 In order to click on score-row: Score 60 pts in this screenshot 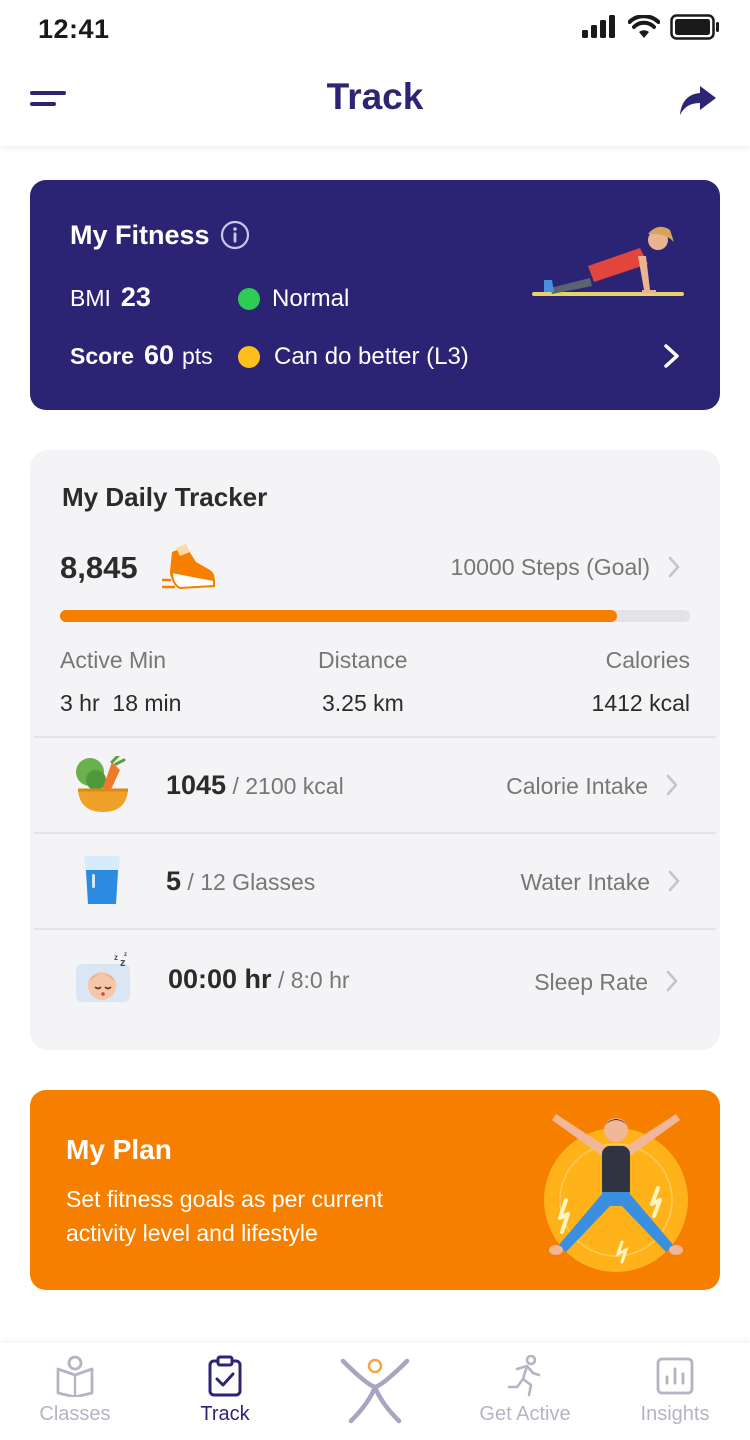, I will do `click(141, 355)`.